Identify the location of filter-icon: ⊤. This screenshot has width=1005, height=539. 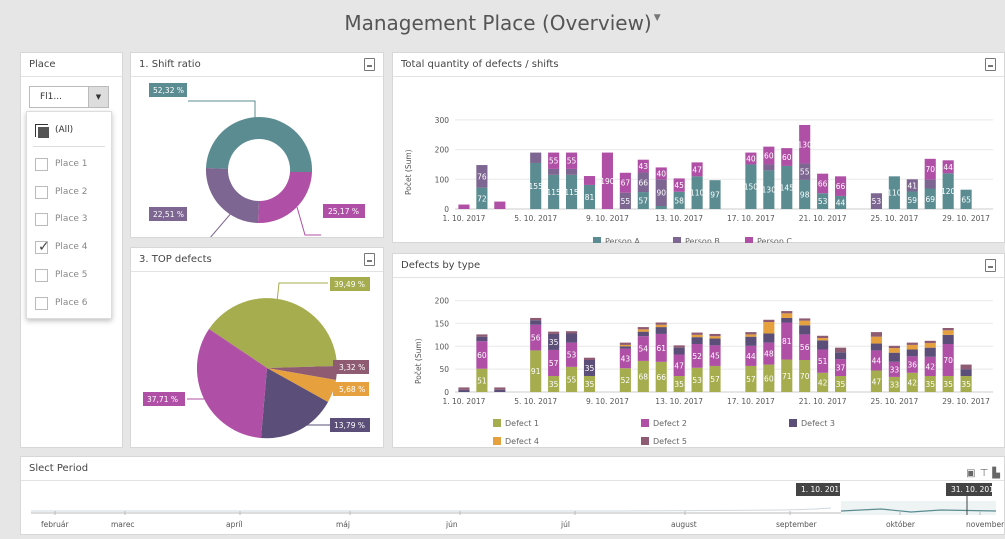
(984, 473).